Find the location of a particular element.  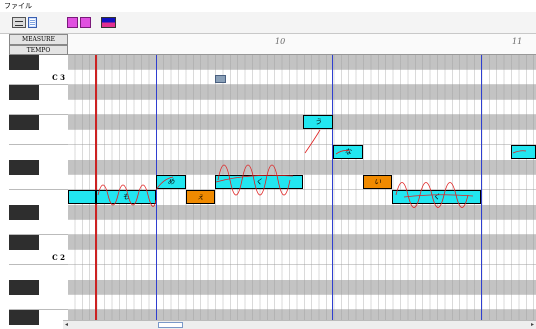

measure-ruler: 10 11 is located at coordinates (302, 44).